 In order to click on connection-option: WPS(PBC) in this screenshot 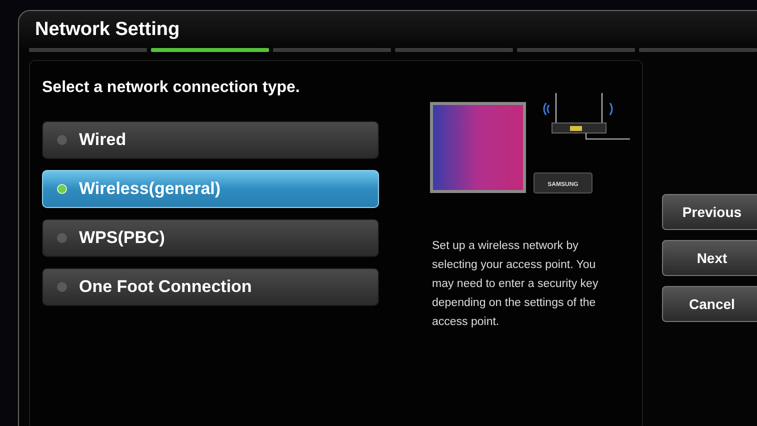, I will do `click(210, 238)`.